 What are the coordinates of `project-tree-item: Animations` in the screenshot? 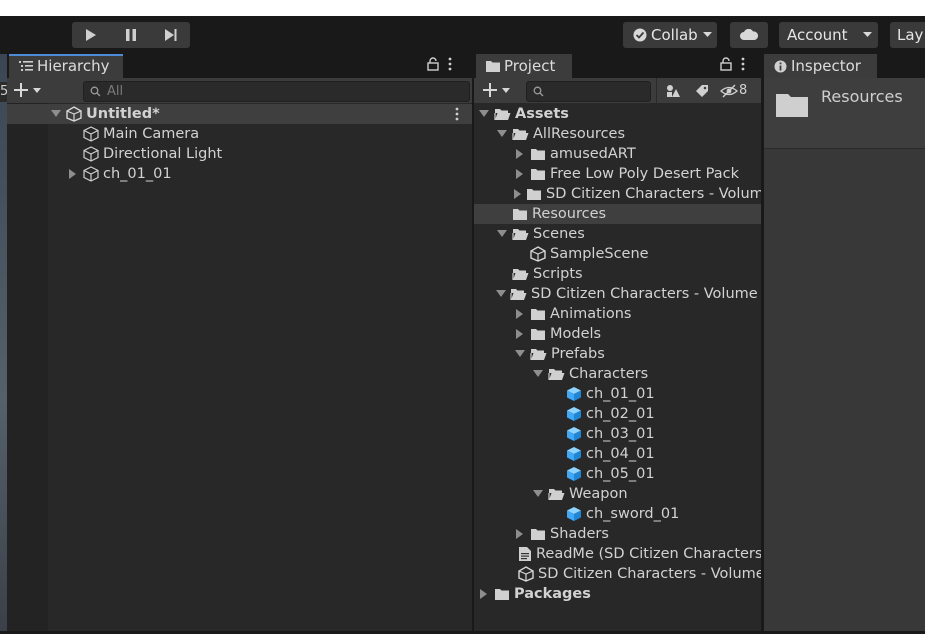 It's located at (617, 314).